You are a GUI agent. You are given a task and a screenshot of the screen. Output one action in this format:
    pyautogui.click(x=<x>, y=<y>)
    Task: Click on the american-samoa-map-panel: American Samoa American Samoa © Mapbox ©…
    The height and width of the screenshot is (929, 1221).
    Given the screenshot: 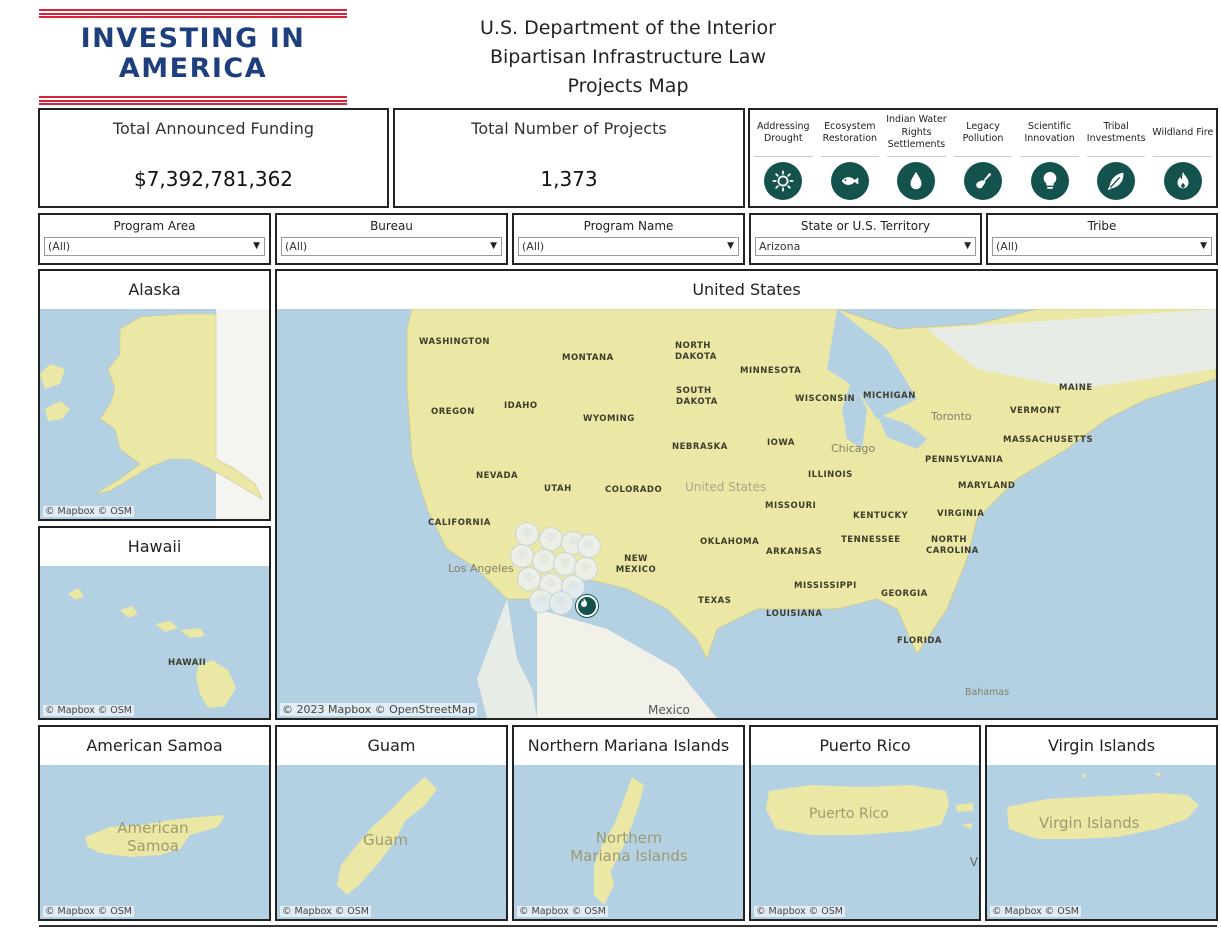 What is the action you would take?
    pyautogui.click(x=154, y=823)
    